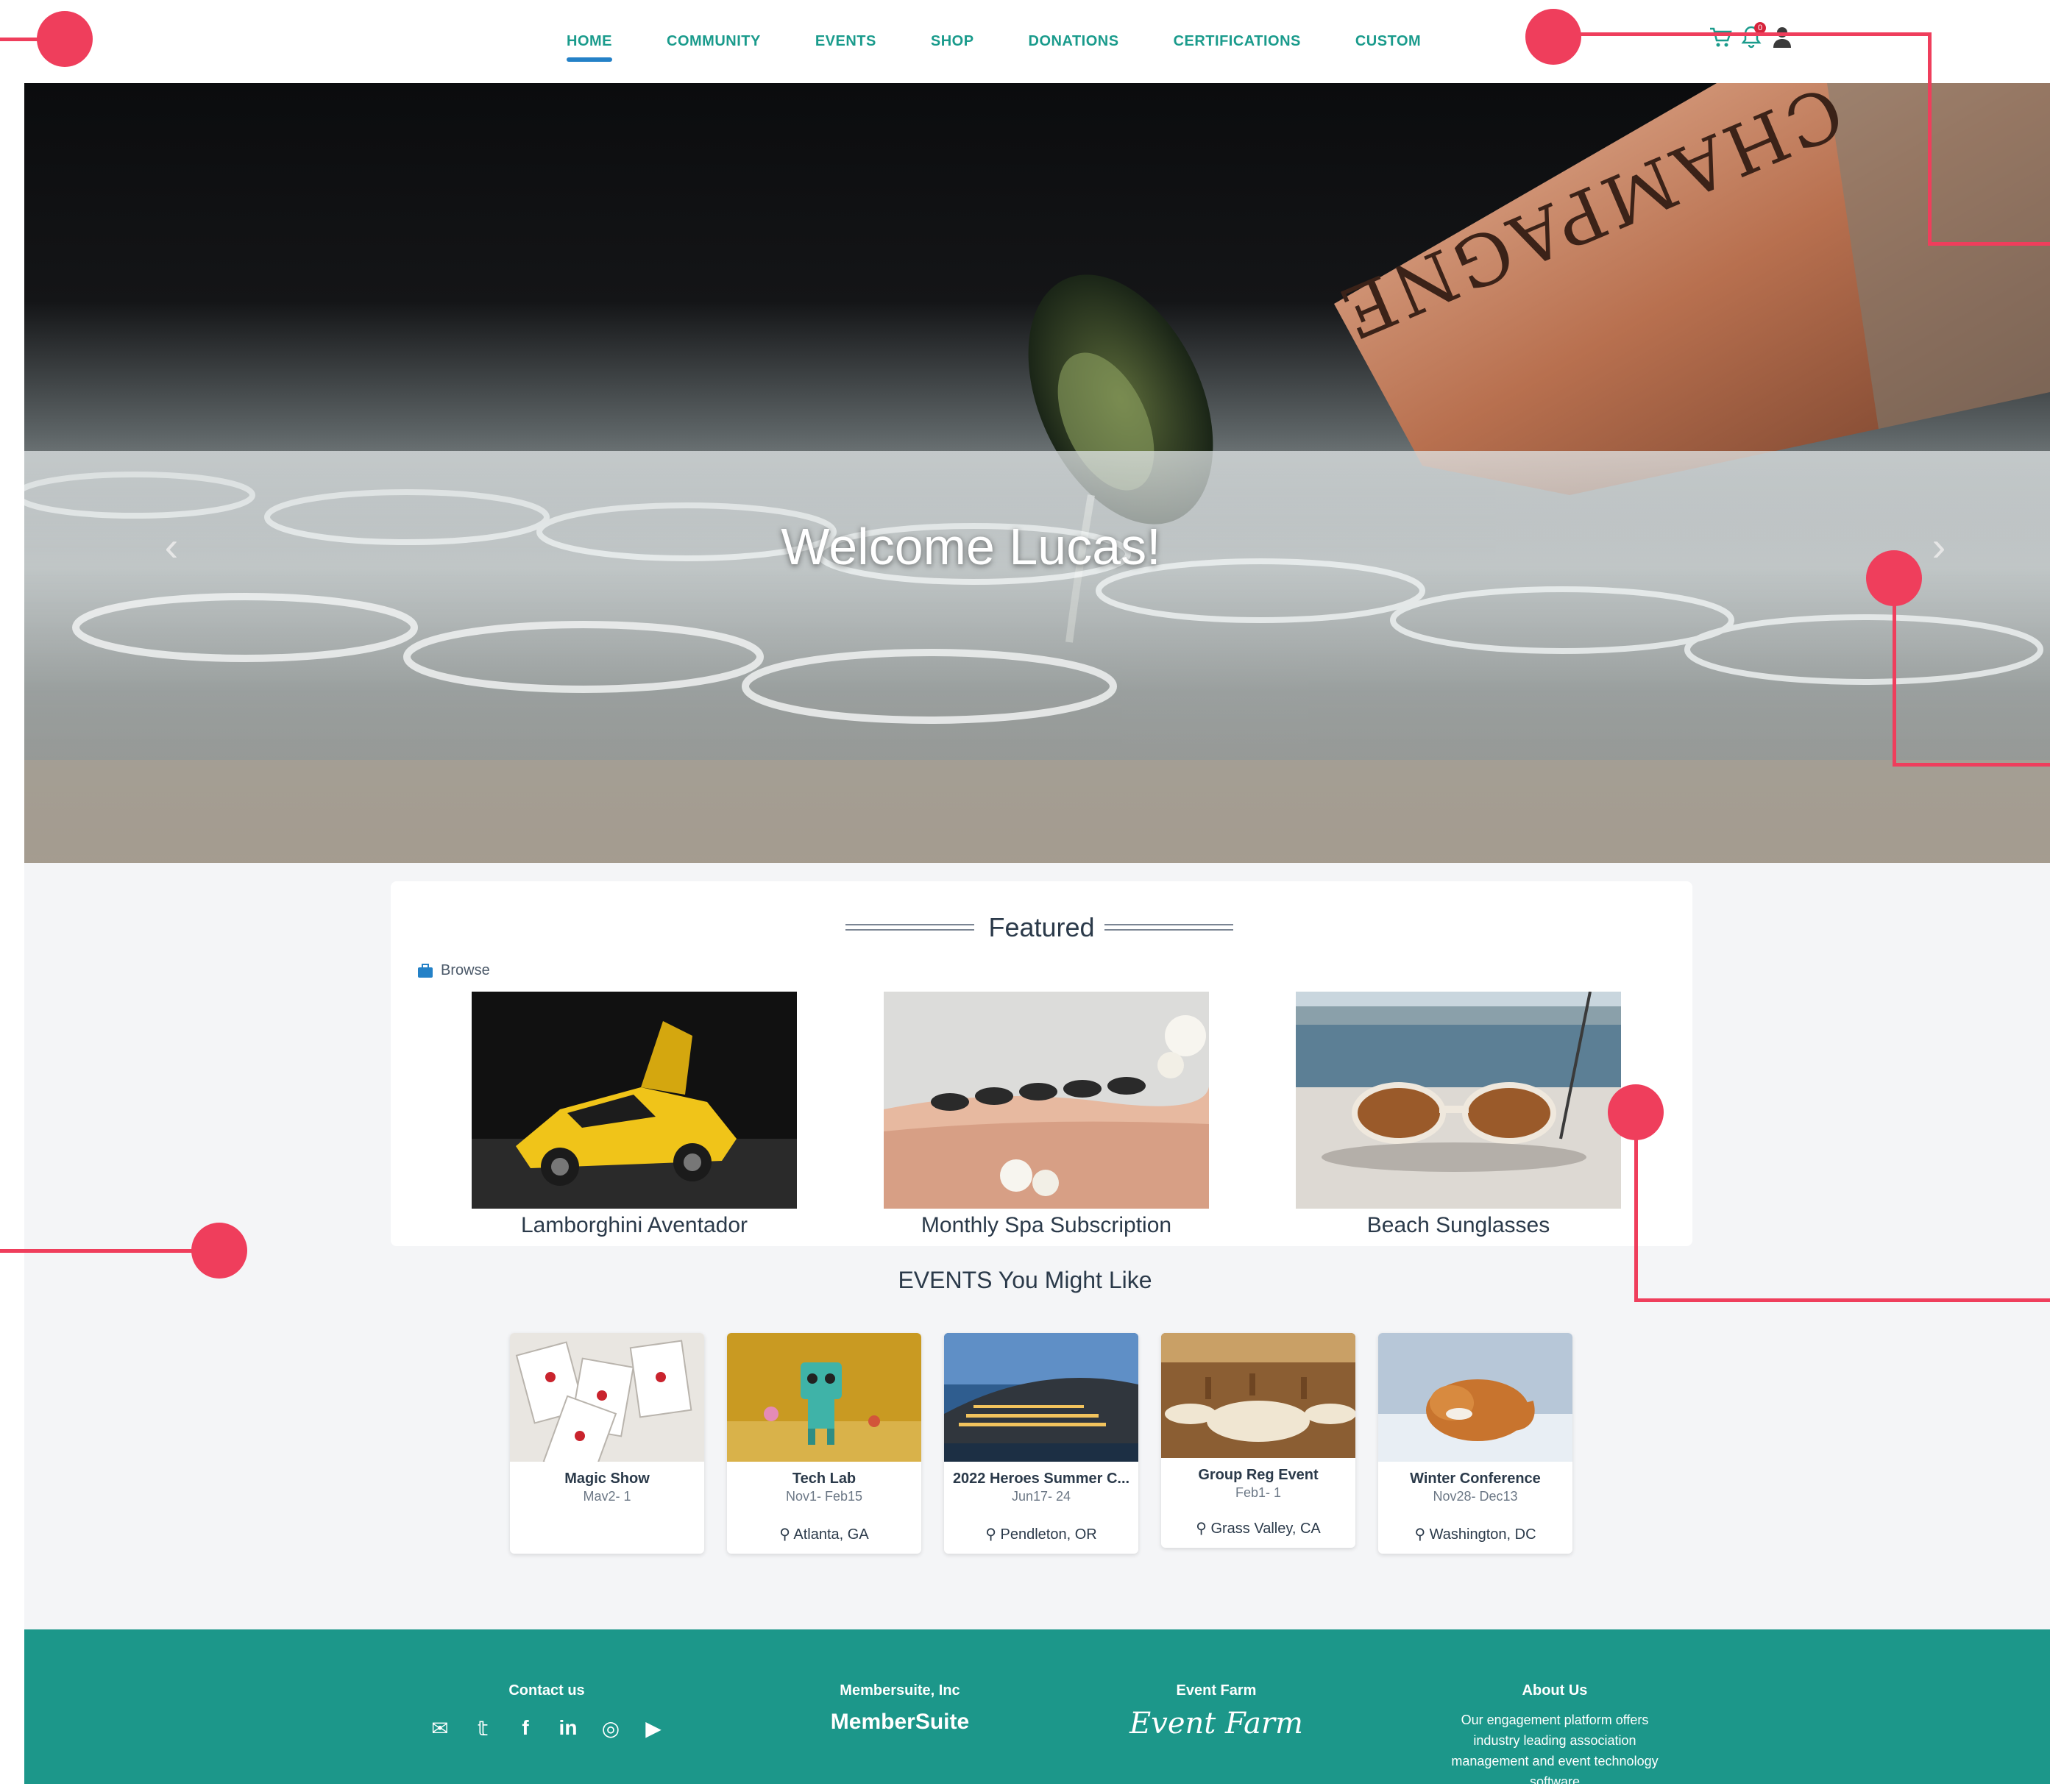 The width and height of the screenshot is (2050, 1792). What do you see at coordinates (1939, 547) in the screenshot?
I see `carousel-next-button: ›` at bounding box center [1939, 547].